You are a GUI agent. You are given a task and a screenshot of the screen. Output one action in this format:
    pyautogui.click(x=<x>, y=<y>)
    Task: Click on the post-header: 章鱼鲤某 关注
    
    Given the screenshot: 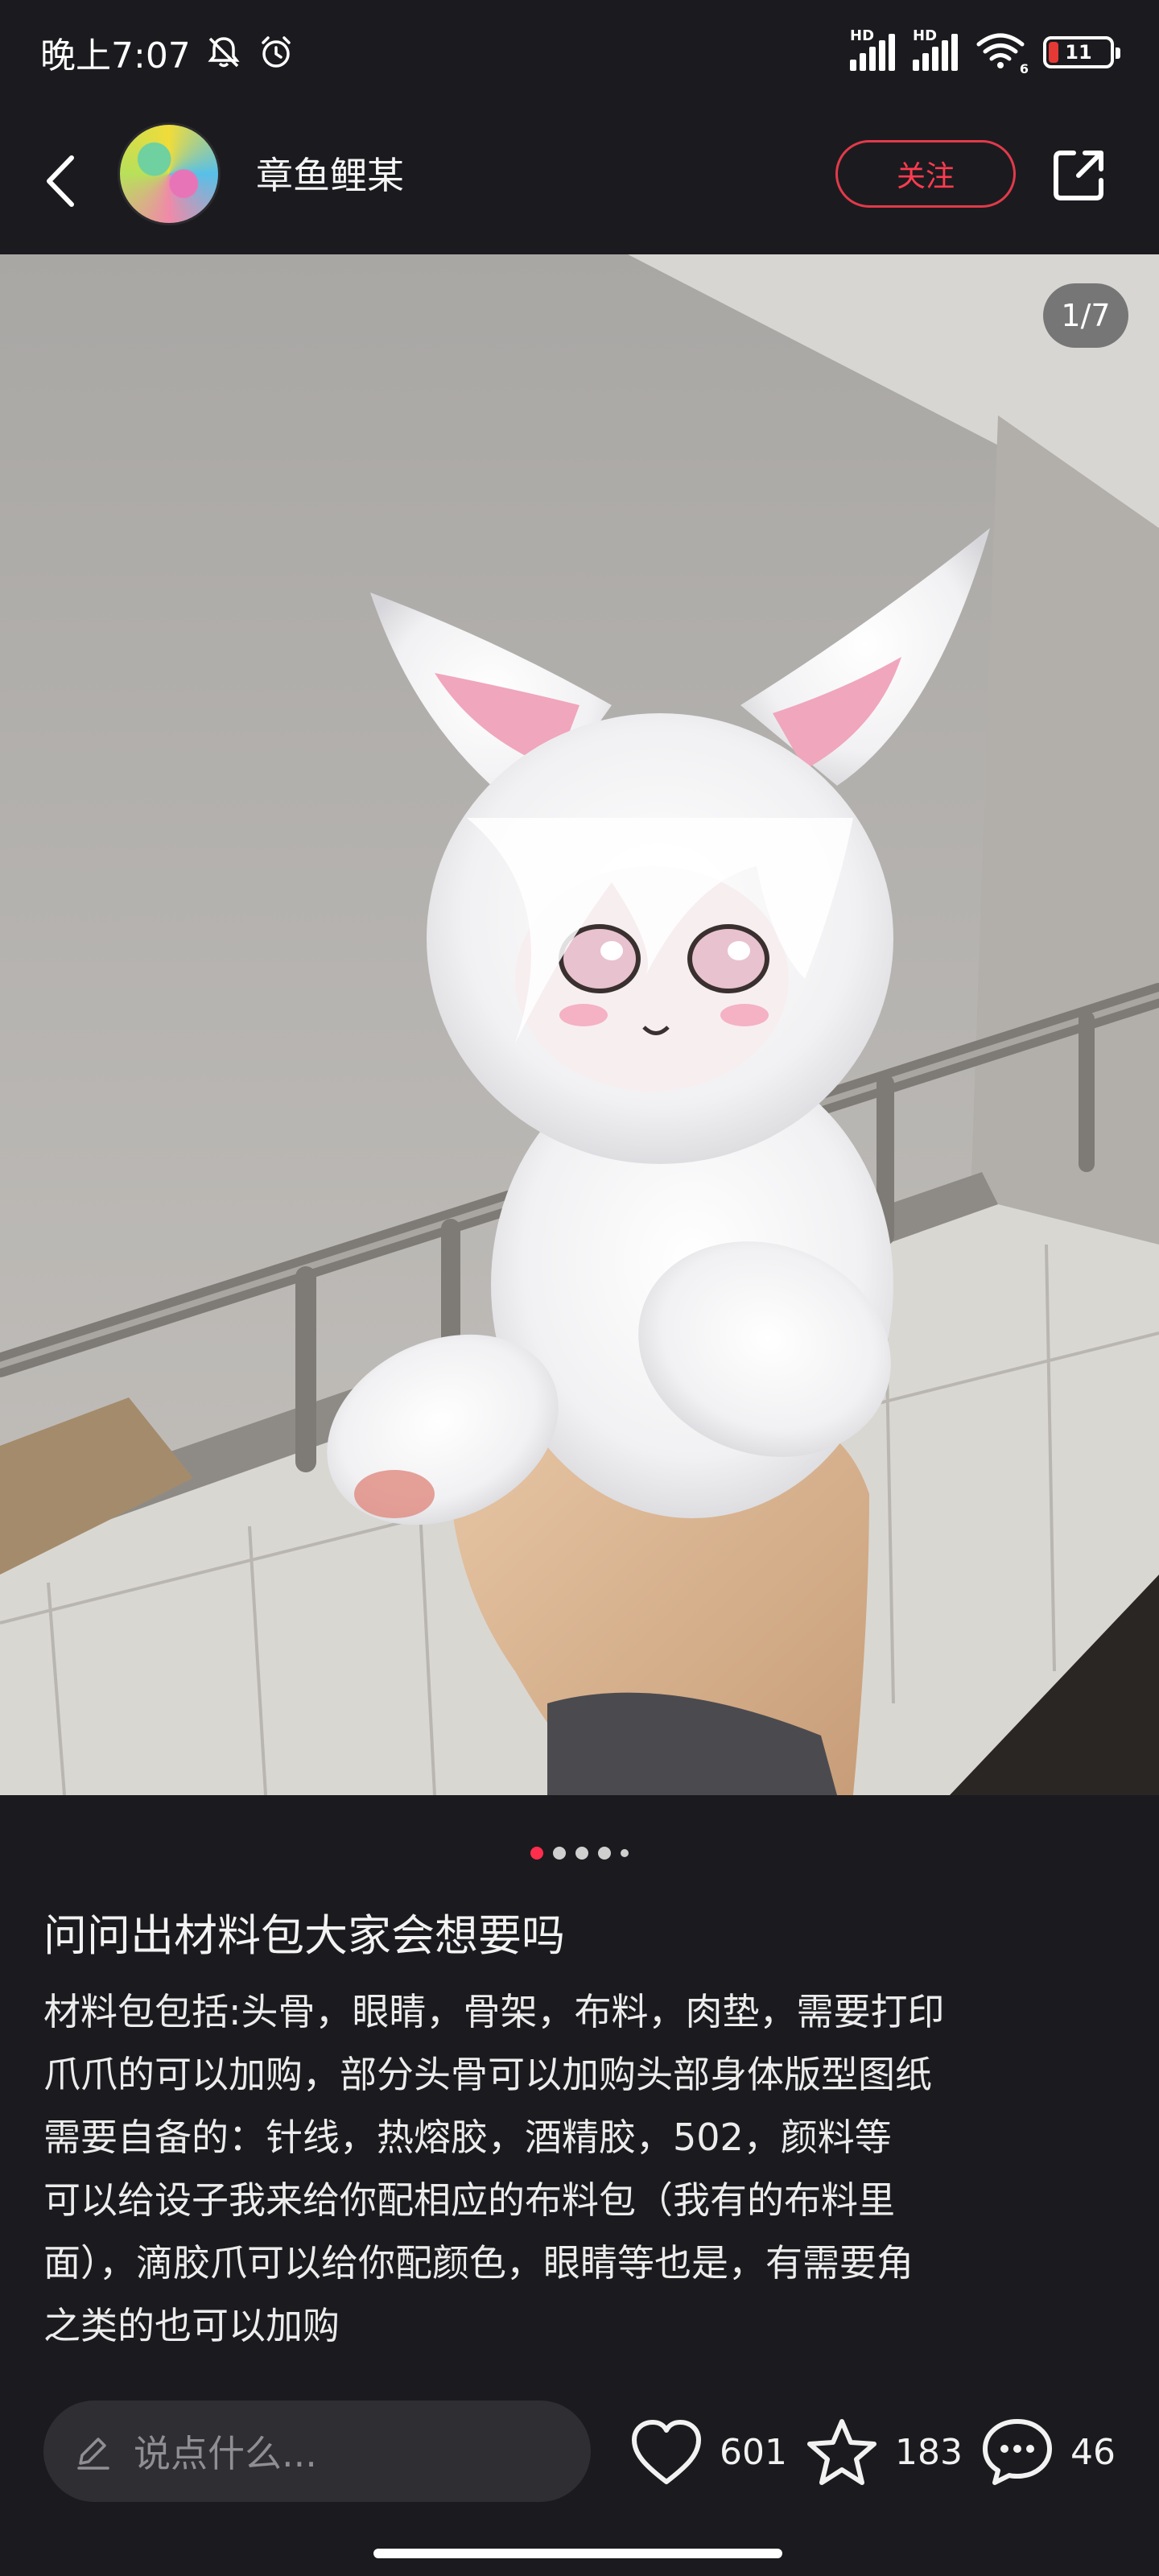 What is the action you would take?
    pyautogui.click(x=579, y=179)
    